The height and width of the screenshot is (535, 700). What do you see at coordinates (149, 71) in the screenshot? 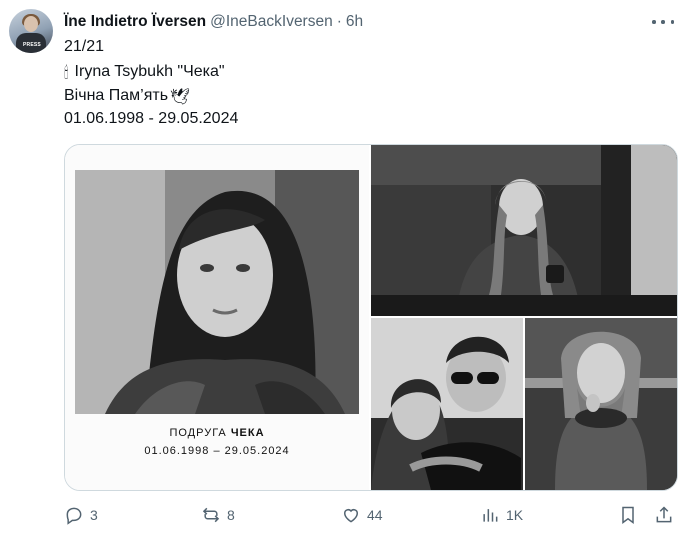
I see `tweet-line-2-text: Iryna Tsybukh "Чека"` at bounding box center [149, 71].